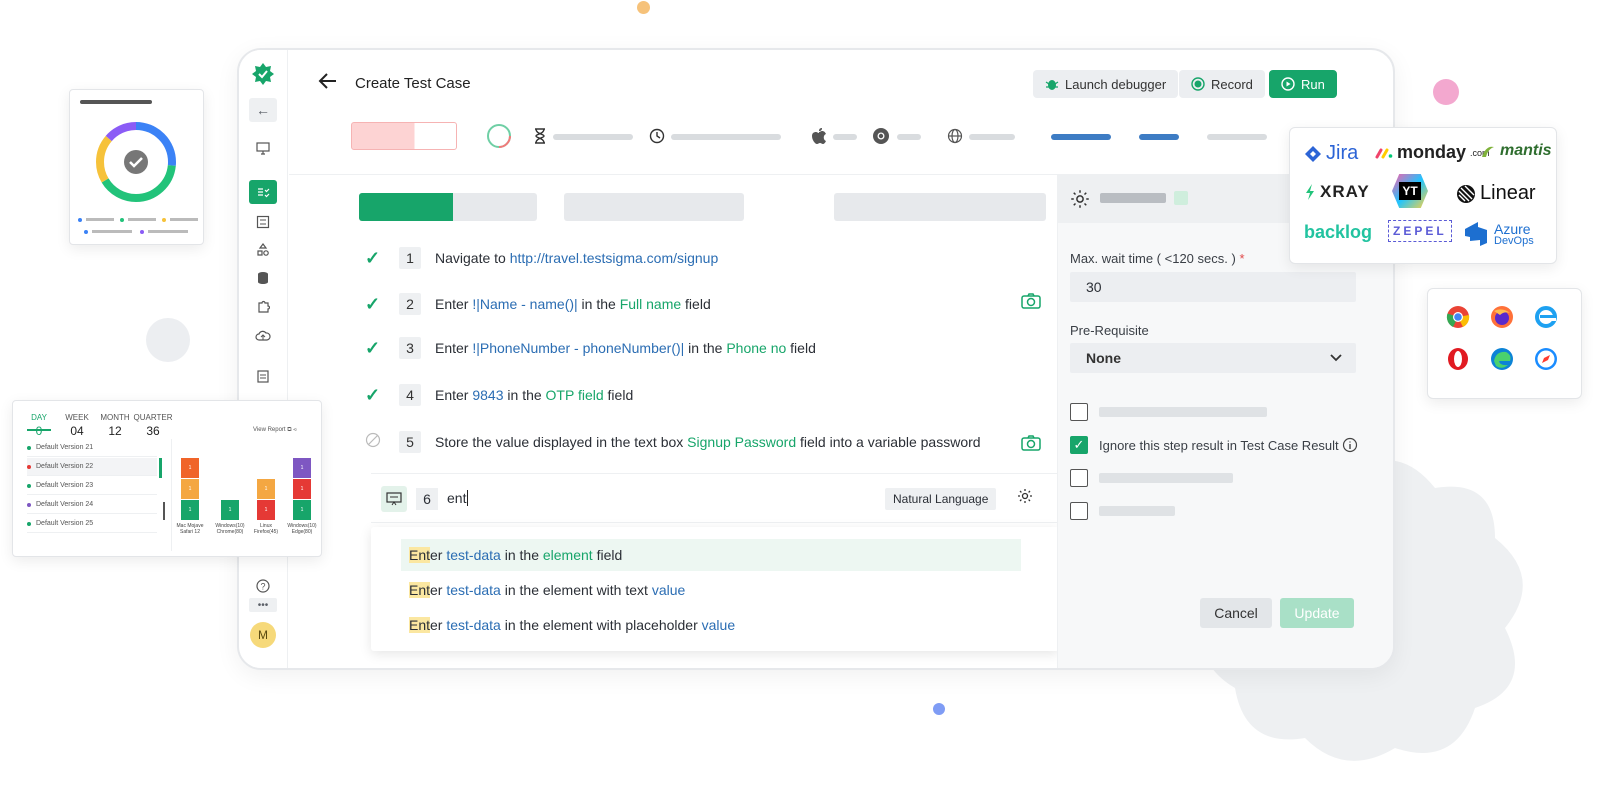  I want to click on version-row: Default Version 25, so click(92, 524).